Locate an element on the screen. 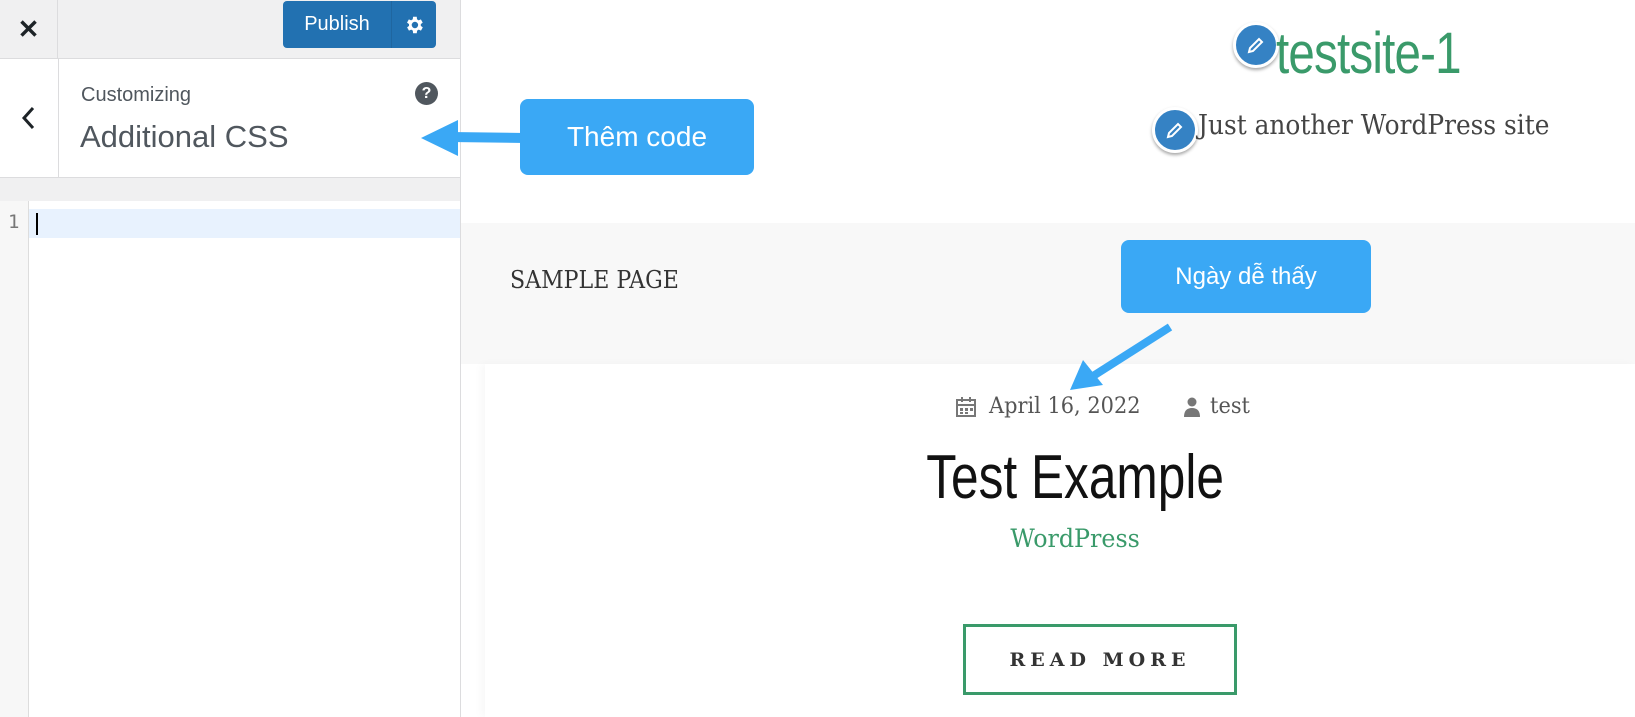 The width and height of the screenshot is (1635, 717). close-button: ✕ is located at coordinates (29, 29).